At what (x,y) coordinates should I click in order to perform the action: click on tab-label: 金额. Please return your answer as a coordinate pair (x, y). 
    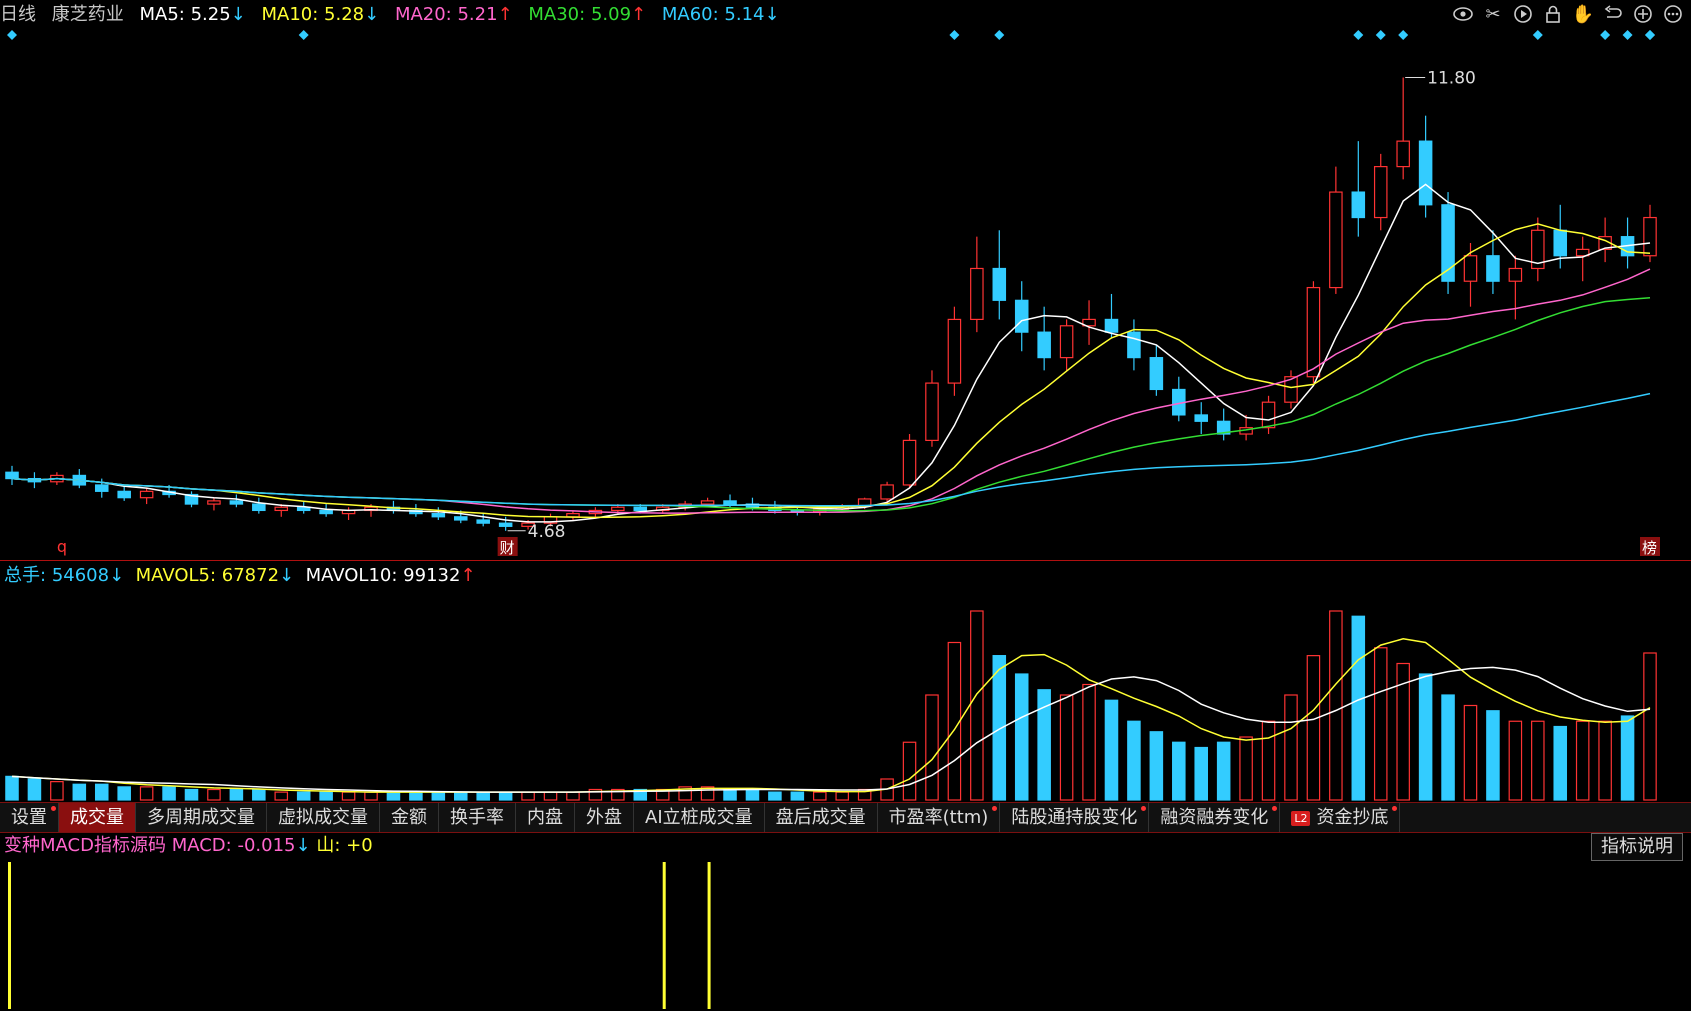
    Looking at the image, I should click on (409, 817).